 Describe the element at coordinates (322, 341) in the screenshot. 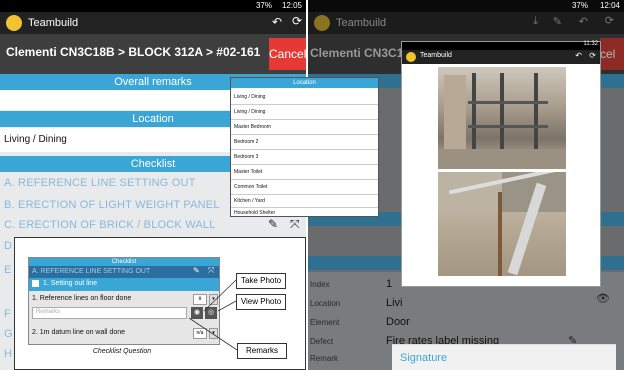

I see `detail-label-defect: Defect` at that location.